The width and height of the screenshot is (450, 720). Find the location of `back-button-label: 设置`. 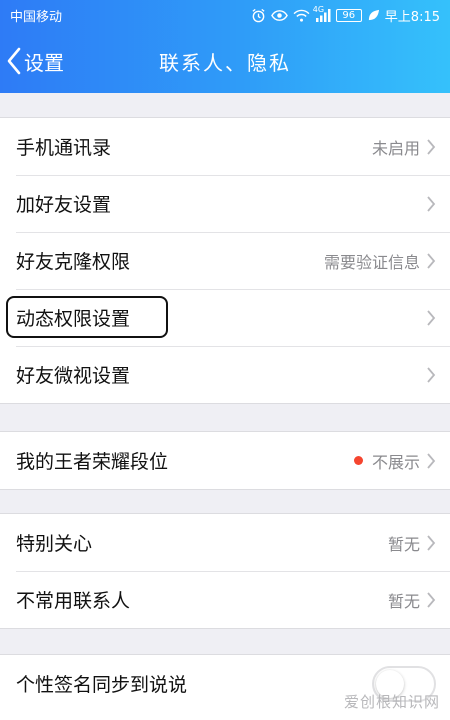

back-button-label: 设置 is located at coordinates (44, 62).